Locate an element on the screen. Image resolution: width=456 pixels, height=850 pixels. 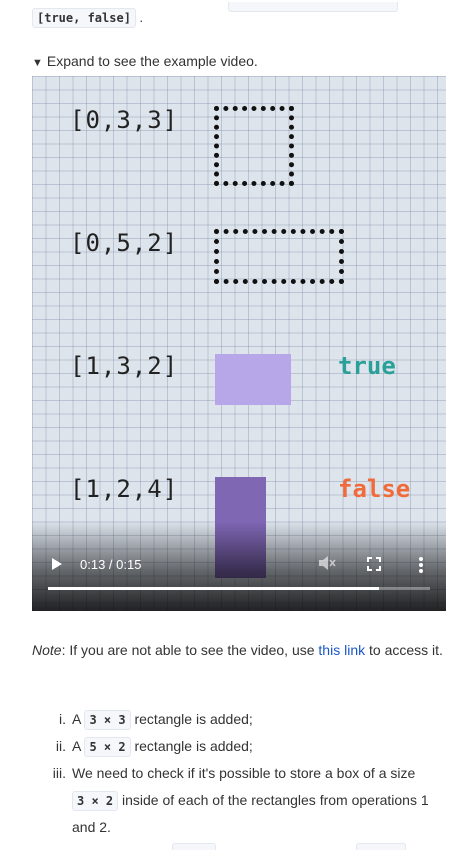
list-item: ii. A 5 × 2 rectangle is added; is located at coordinates (238, 746).